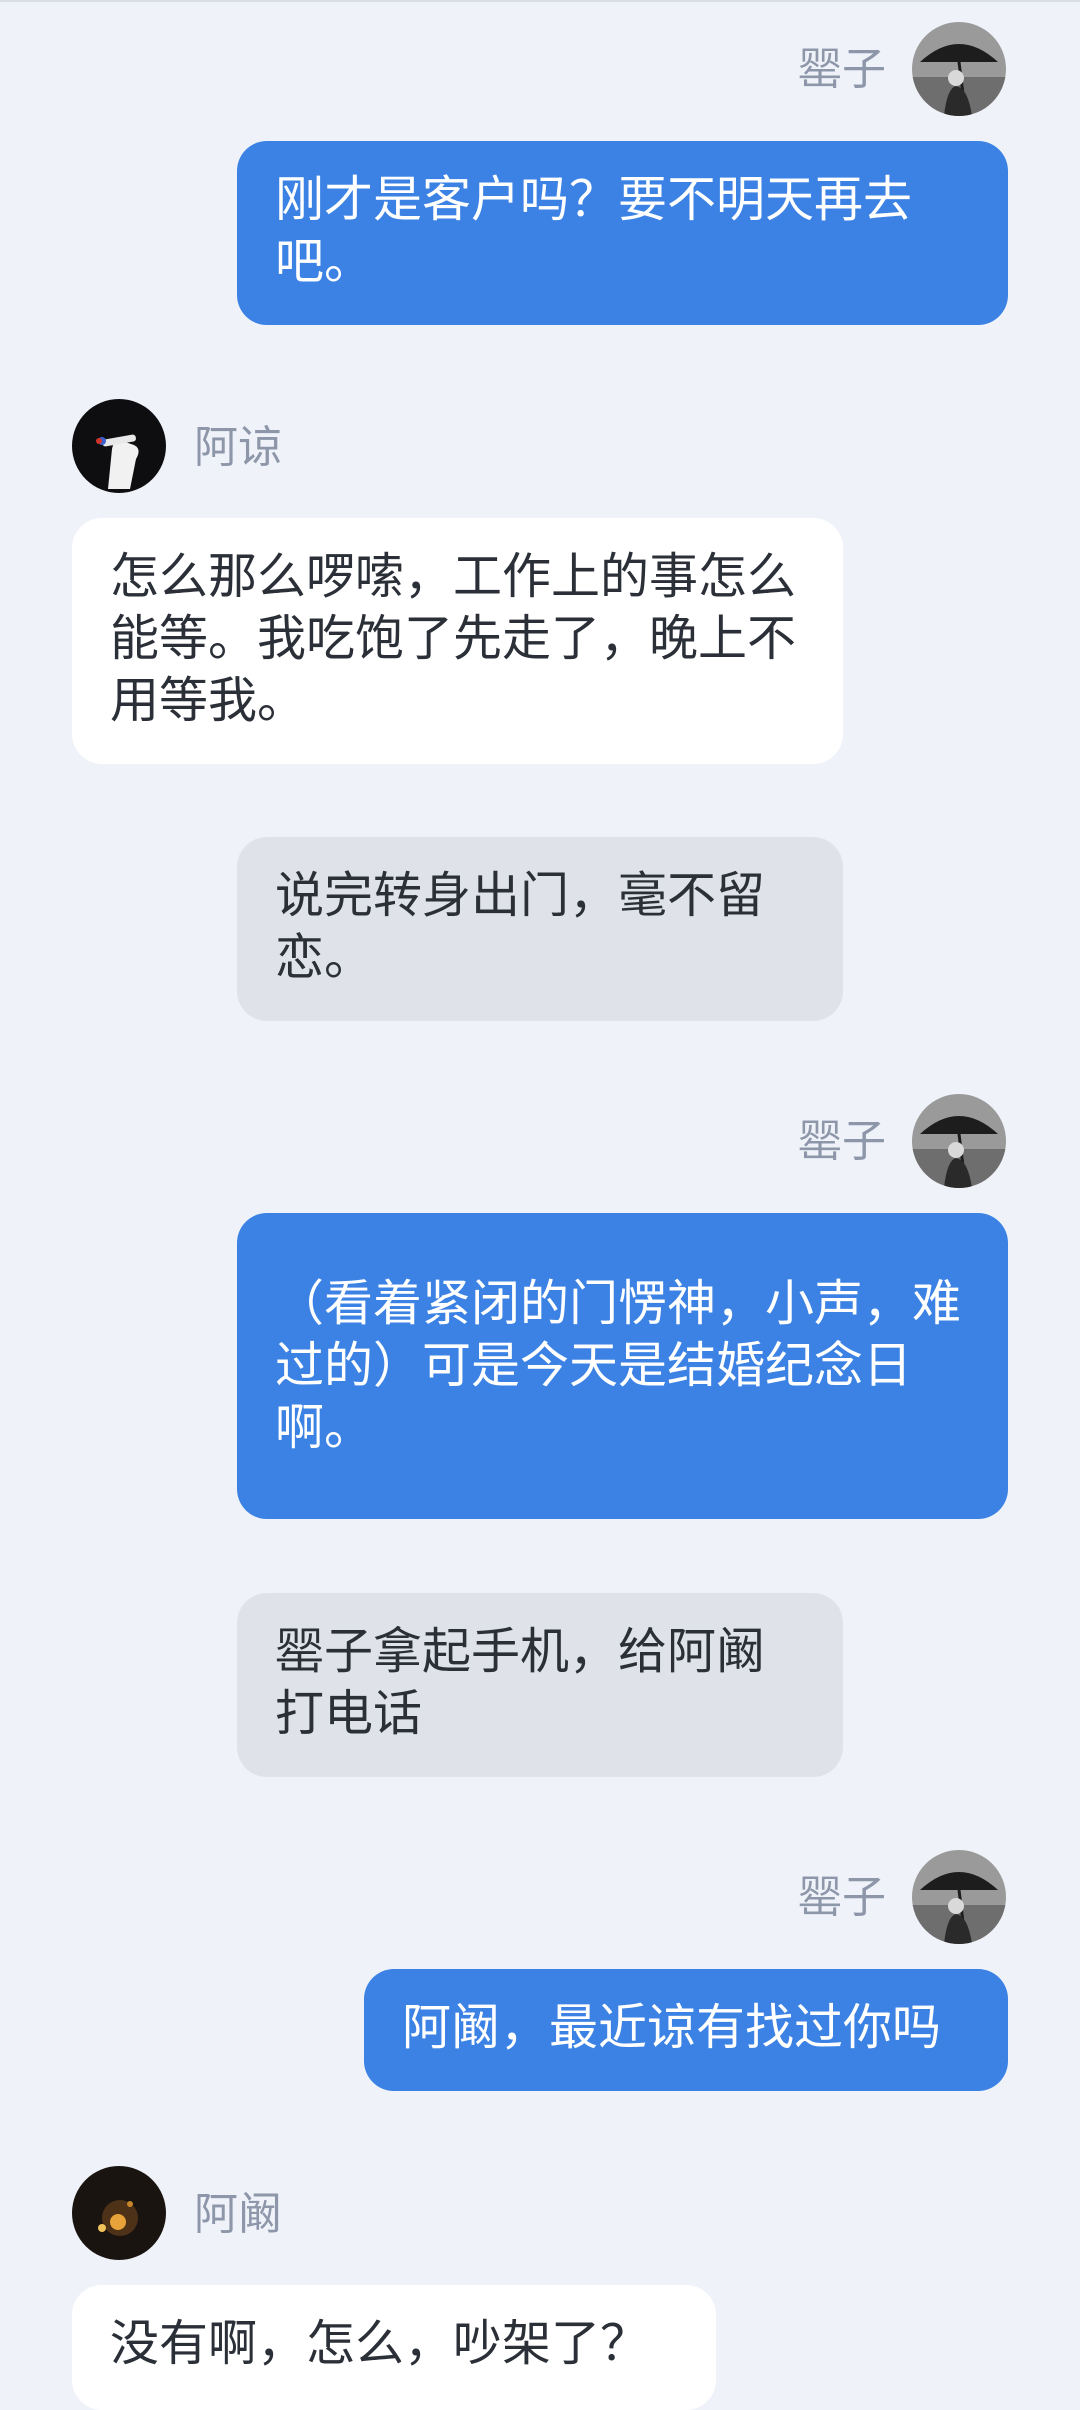 The height and width of the screenshot is (2410, 1080). I want to click on message-bubble: 没有啊，怎么，吵架了？, so click(394, 2347).